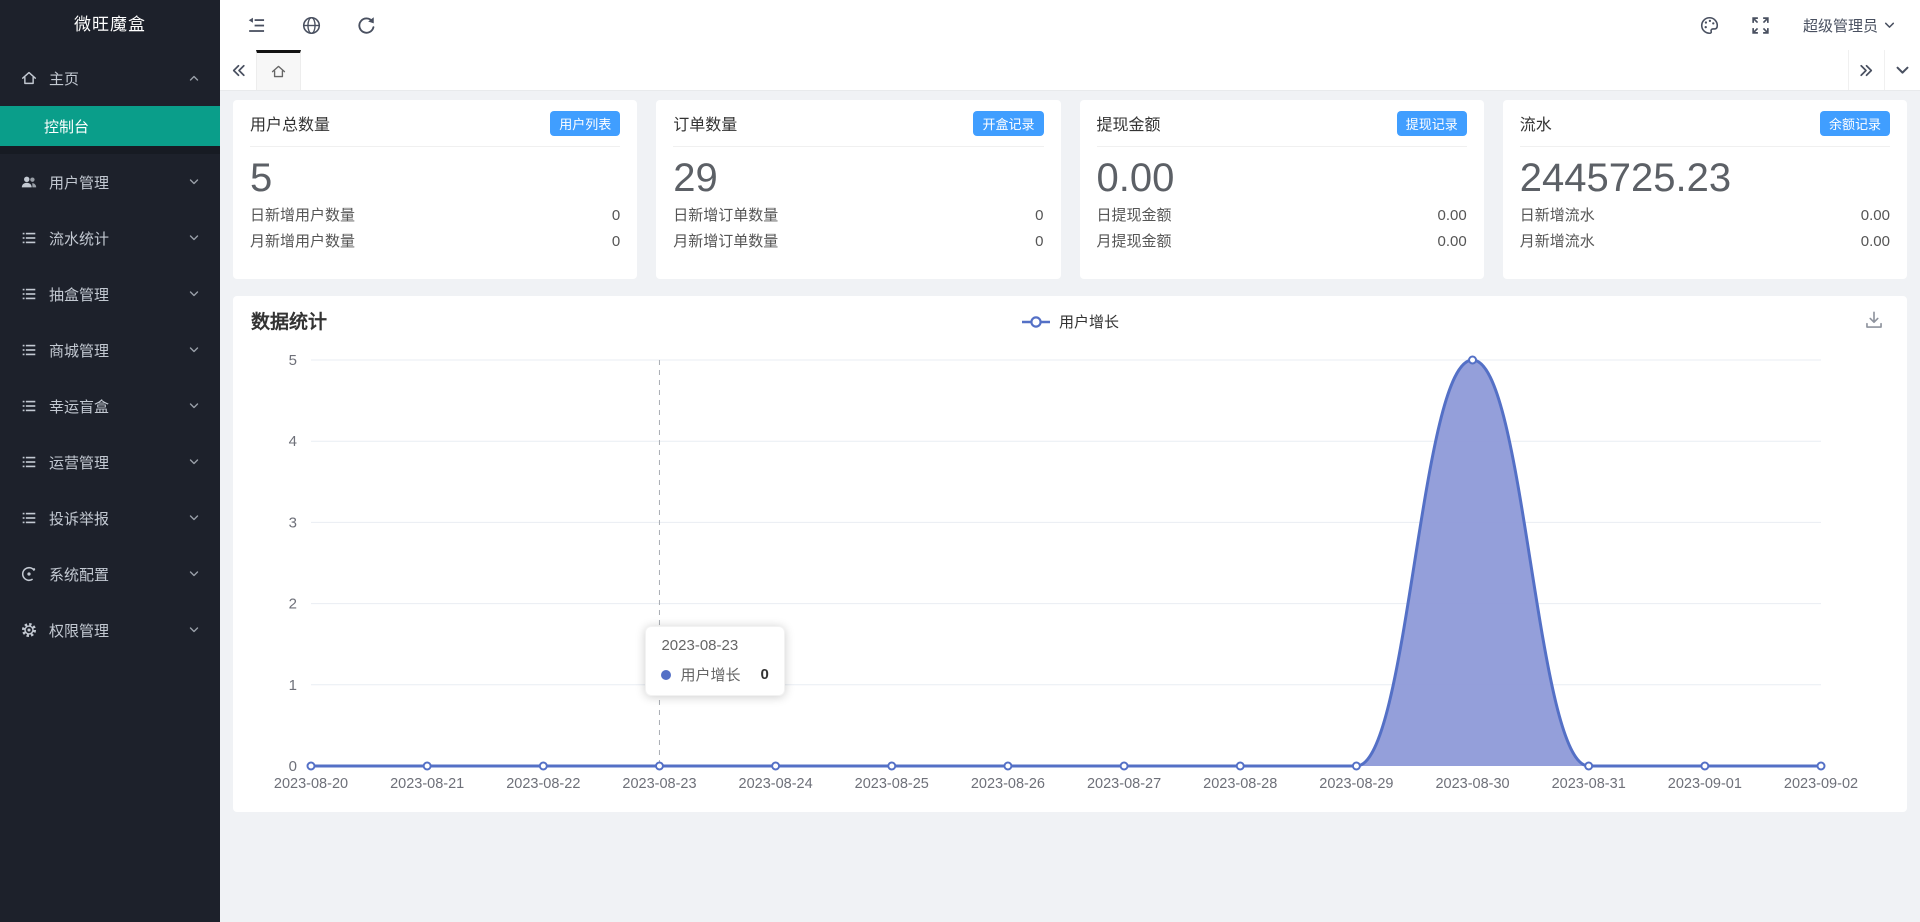  I want to click on sidebar-item-label: 商城管理, so click(79, 351).